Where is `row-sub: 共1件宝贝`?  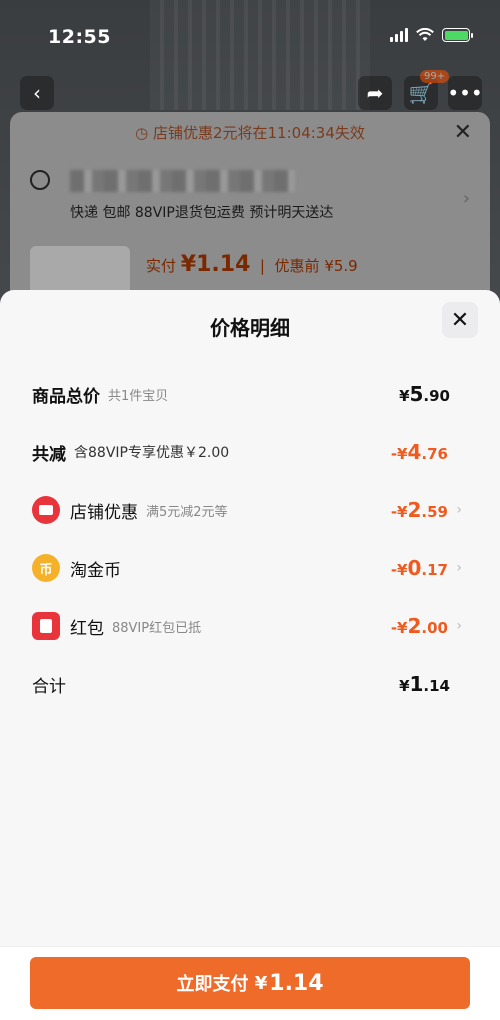
row-sub: 共1件宝贝 is located at coordinates (138, 396).